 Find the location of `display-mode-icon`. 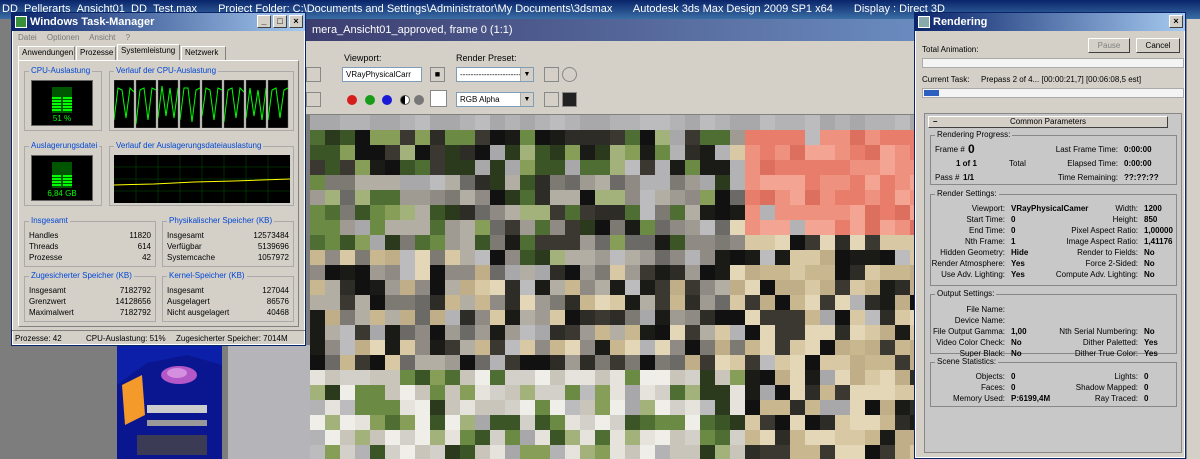

display-mode-icon is located at coordinates (569, 99).